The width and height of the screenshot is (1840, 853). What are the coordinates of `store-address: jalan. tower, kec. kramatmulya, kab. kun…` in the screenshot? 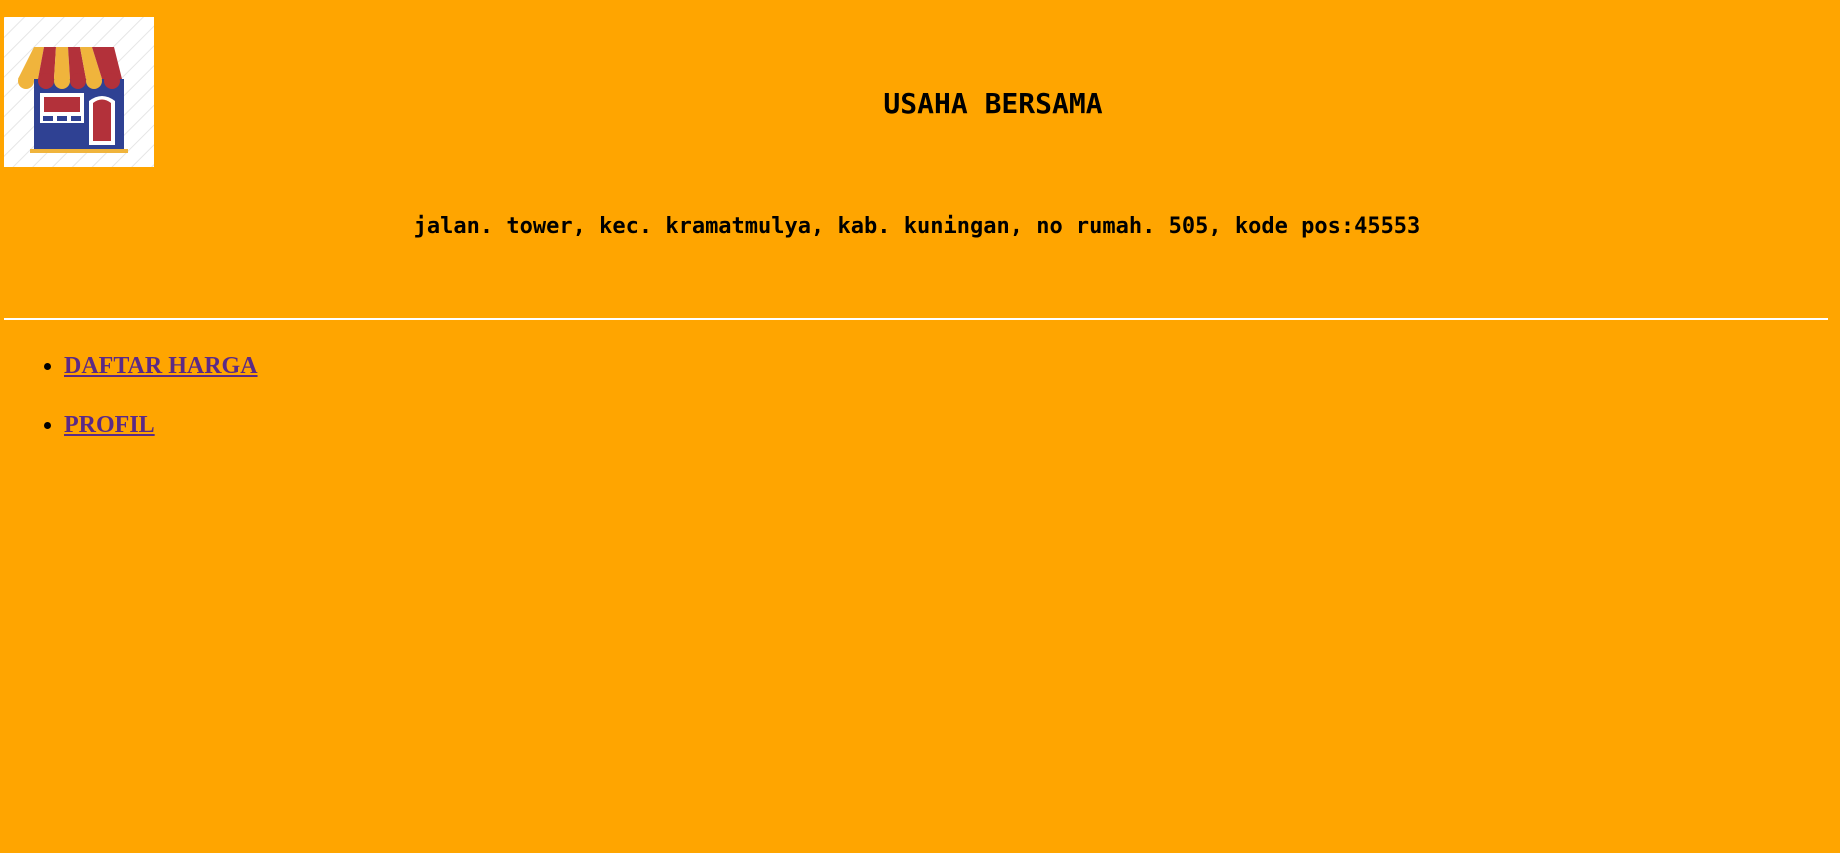 It's located at (917, 226).